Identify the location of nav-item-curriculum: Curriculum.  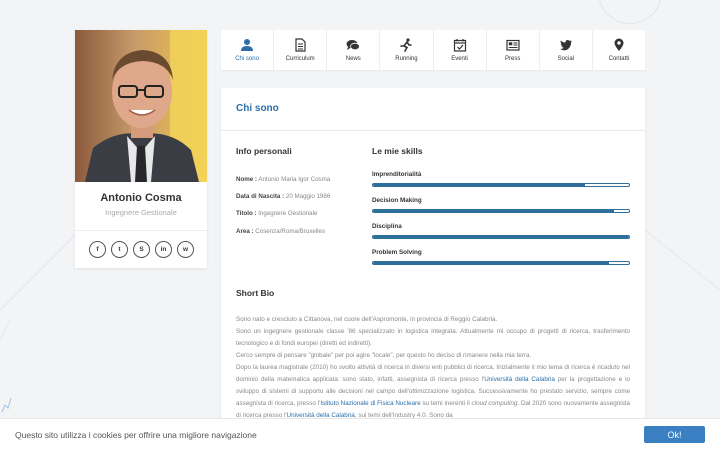
(301, 50).